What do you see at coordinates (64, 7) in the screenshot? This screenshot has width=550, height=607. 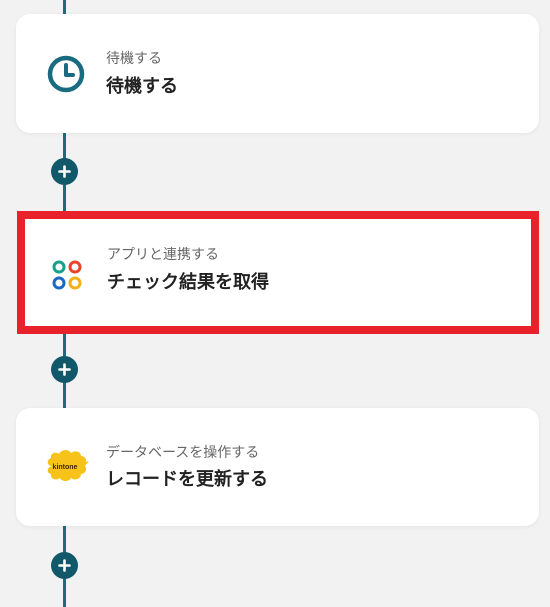 I see `flow-connector-line` at bounding box center [64, 7].